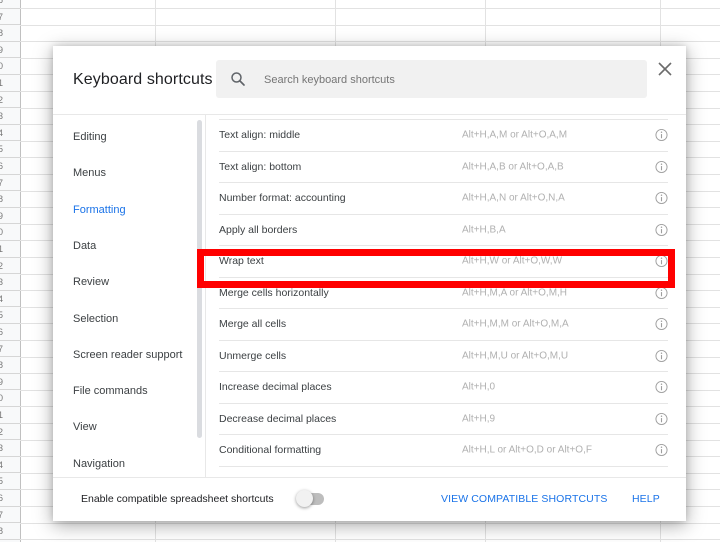 The image size is (720, 542). Describe the element at coordinates (512, 261) in the screenshot. I see `shortcut-keys: Alt+H,W or Alt+O,W,W` at that location.